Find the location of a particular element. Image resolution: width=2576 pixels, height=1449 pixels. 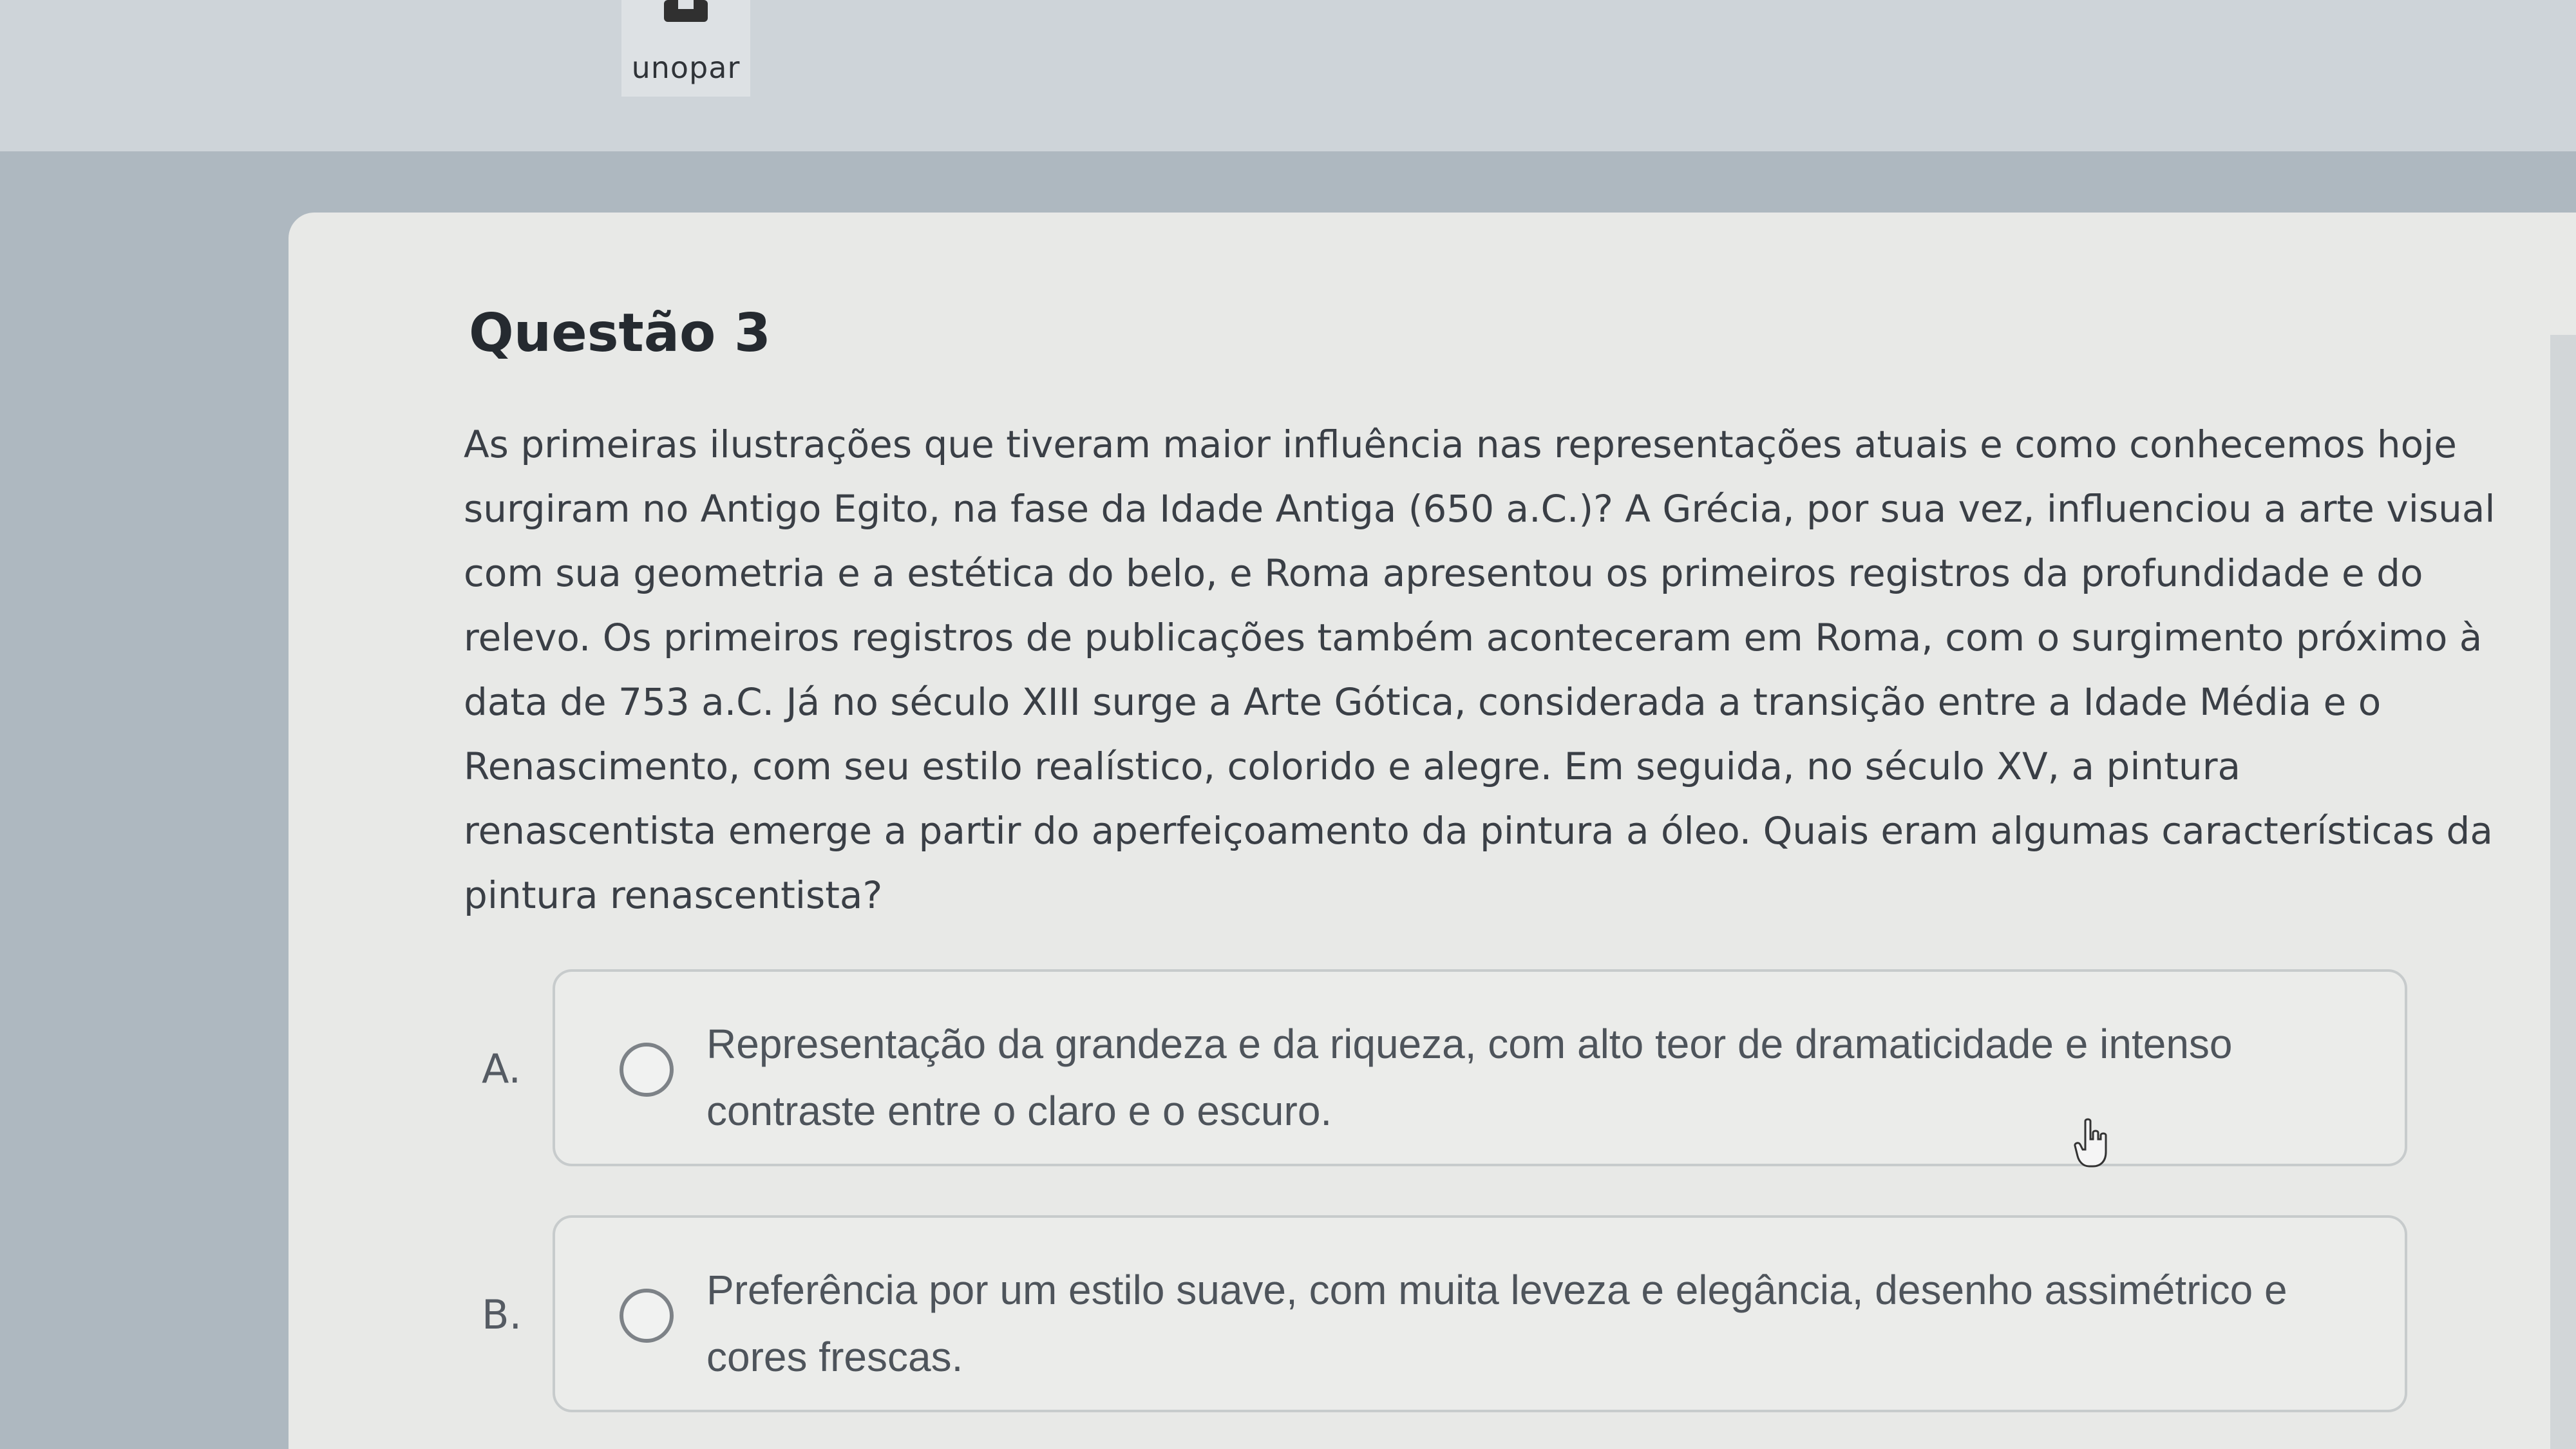

top-bar is located at coordinates (1288, 75).